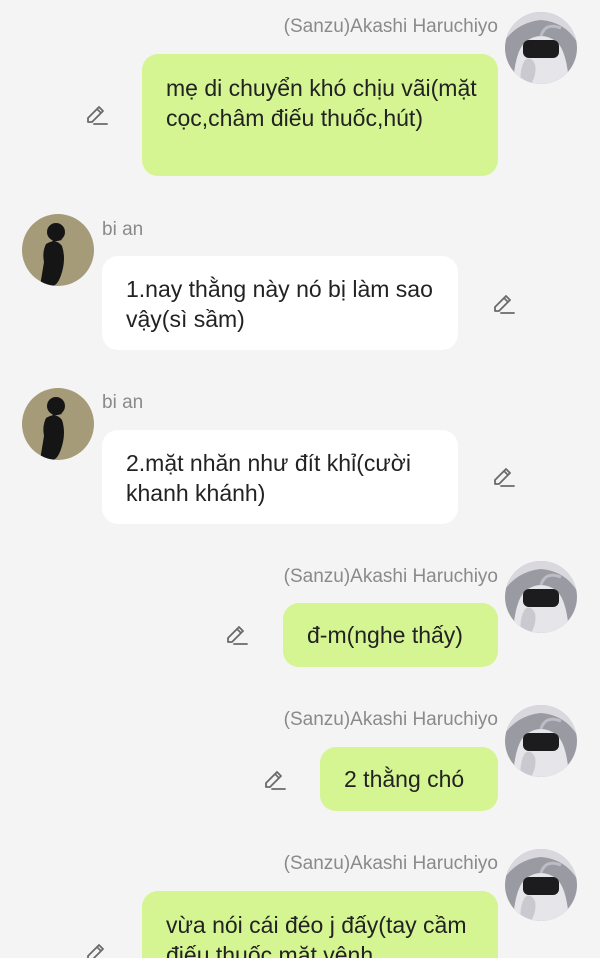 This screenshot has height=972, width=600. I want to click on message-bubble: 2.mặt nhăn như đít khỉ(cười khanh khánh), so click(280, 477).